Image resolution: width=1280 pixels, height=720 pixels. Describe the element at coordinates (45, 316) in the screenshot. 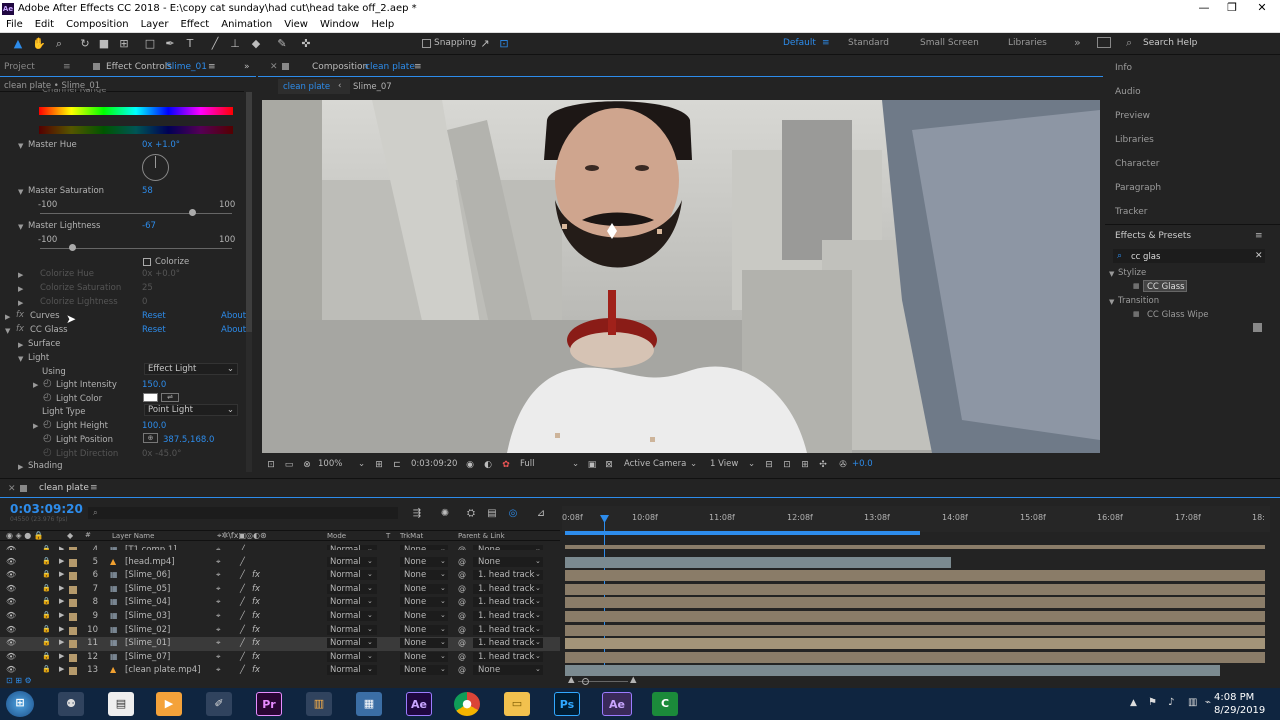

I see `curves-label: Curves` at that location.